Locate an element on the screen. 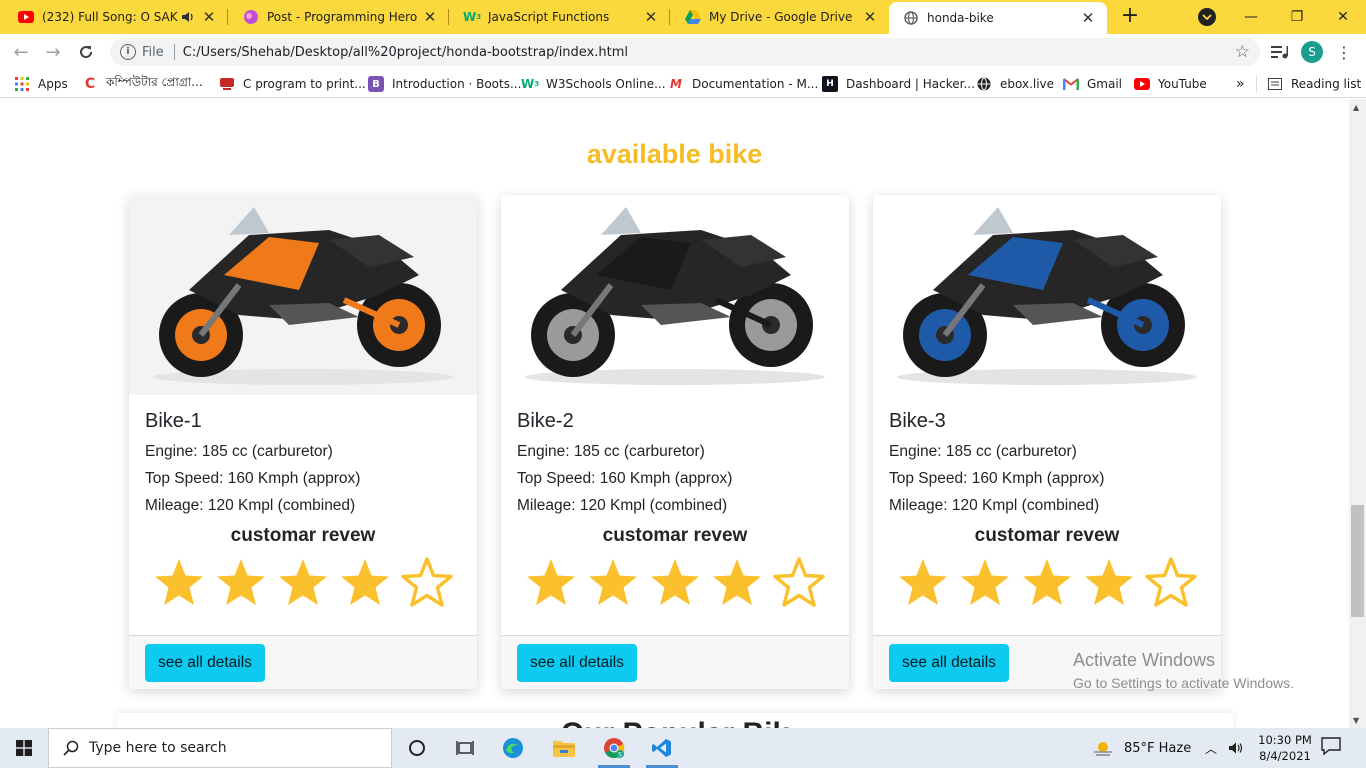 The width and height of the screenshot is (1366, 768). chrome-icon: S is located at coordinates (614, 748).